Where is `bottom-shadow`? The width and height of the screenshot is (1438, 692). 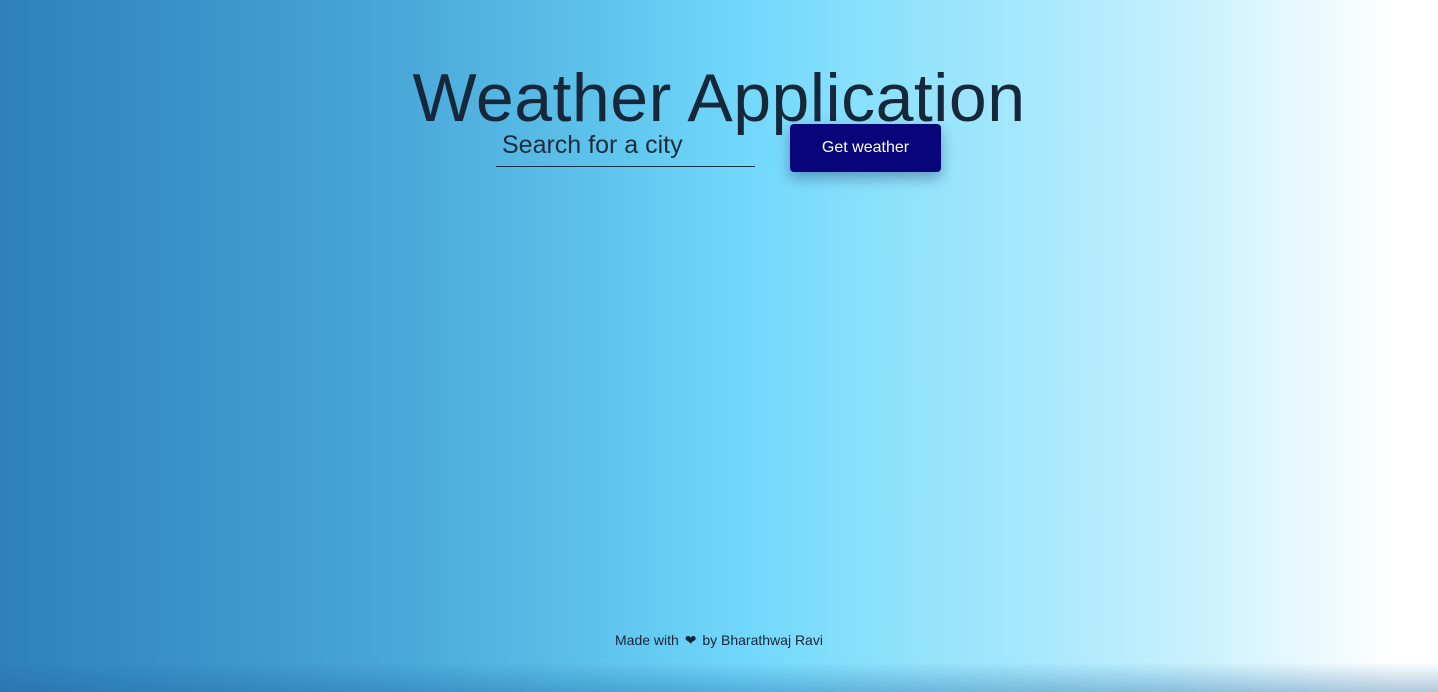 bottom-shadow is located at coordinates (719, 677).